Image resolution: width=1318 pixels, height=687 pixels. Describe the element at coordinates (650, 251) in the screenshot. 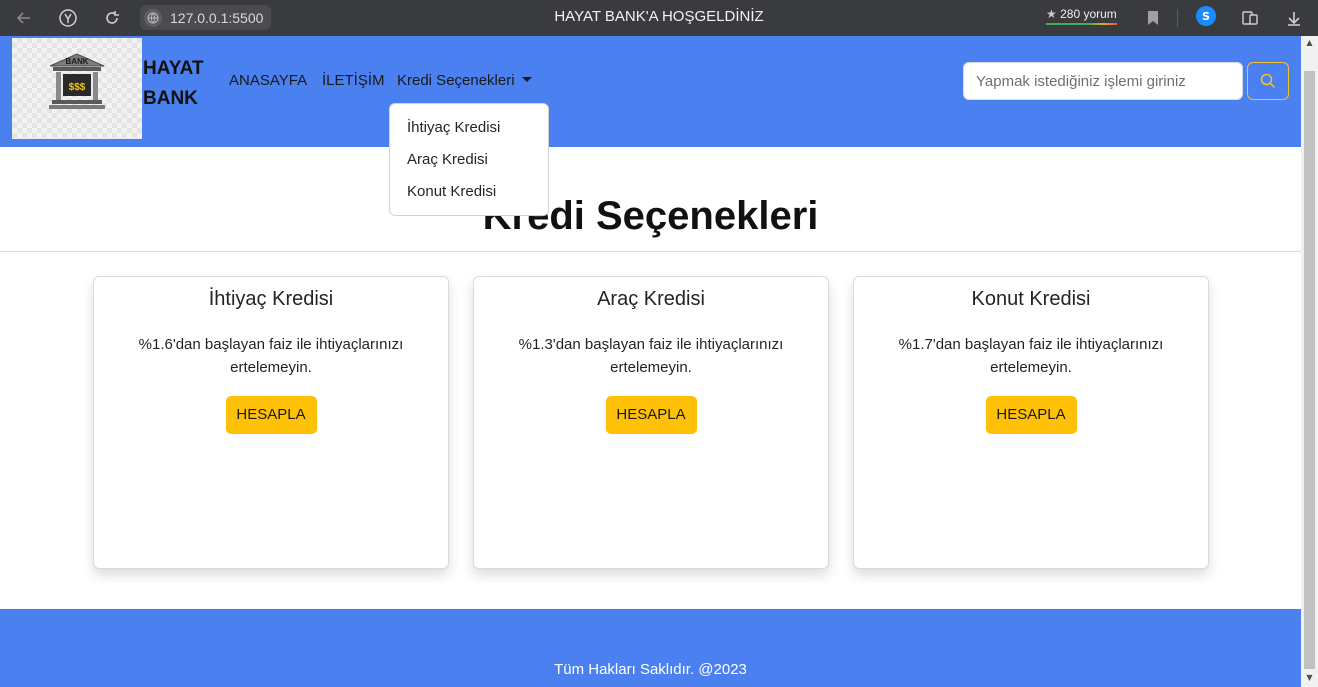

I see `section-divider` at that location.